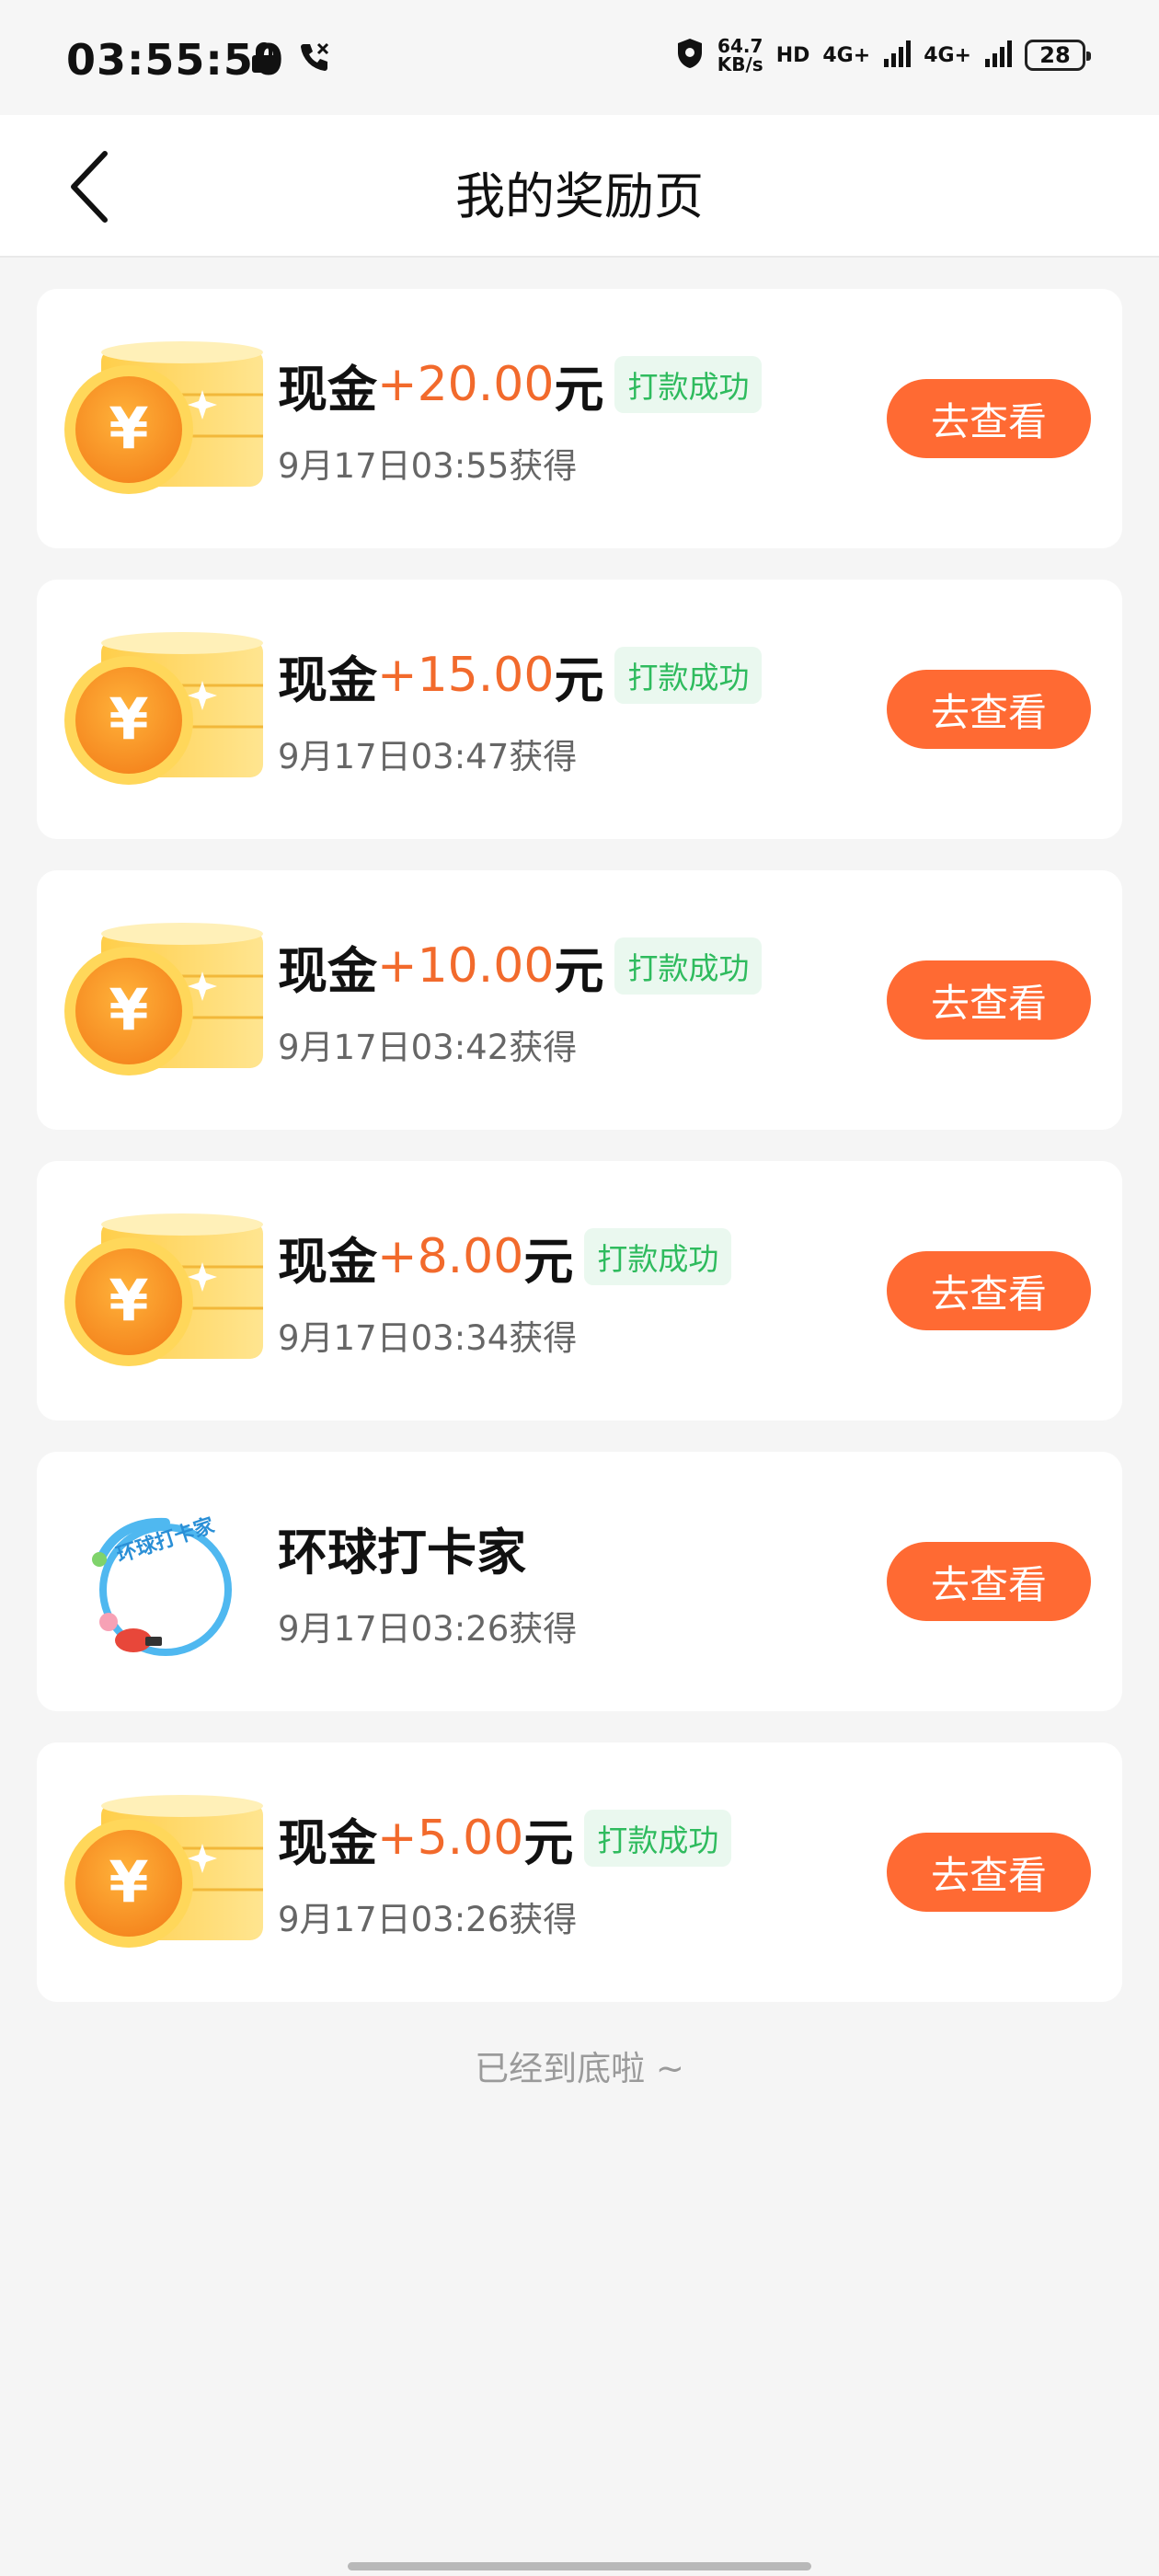 This screenshot has width=1159, height=2576. What do you see at coordinates (450, 1838) in the screenshot?
I see `reward-amount: +5.00` at bounding box center [450, 1838].